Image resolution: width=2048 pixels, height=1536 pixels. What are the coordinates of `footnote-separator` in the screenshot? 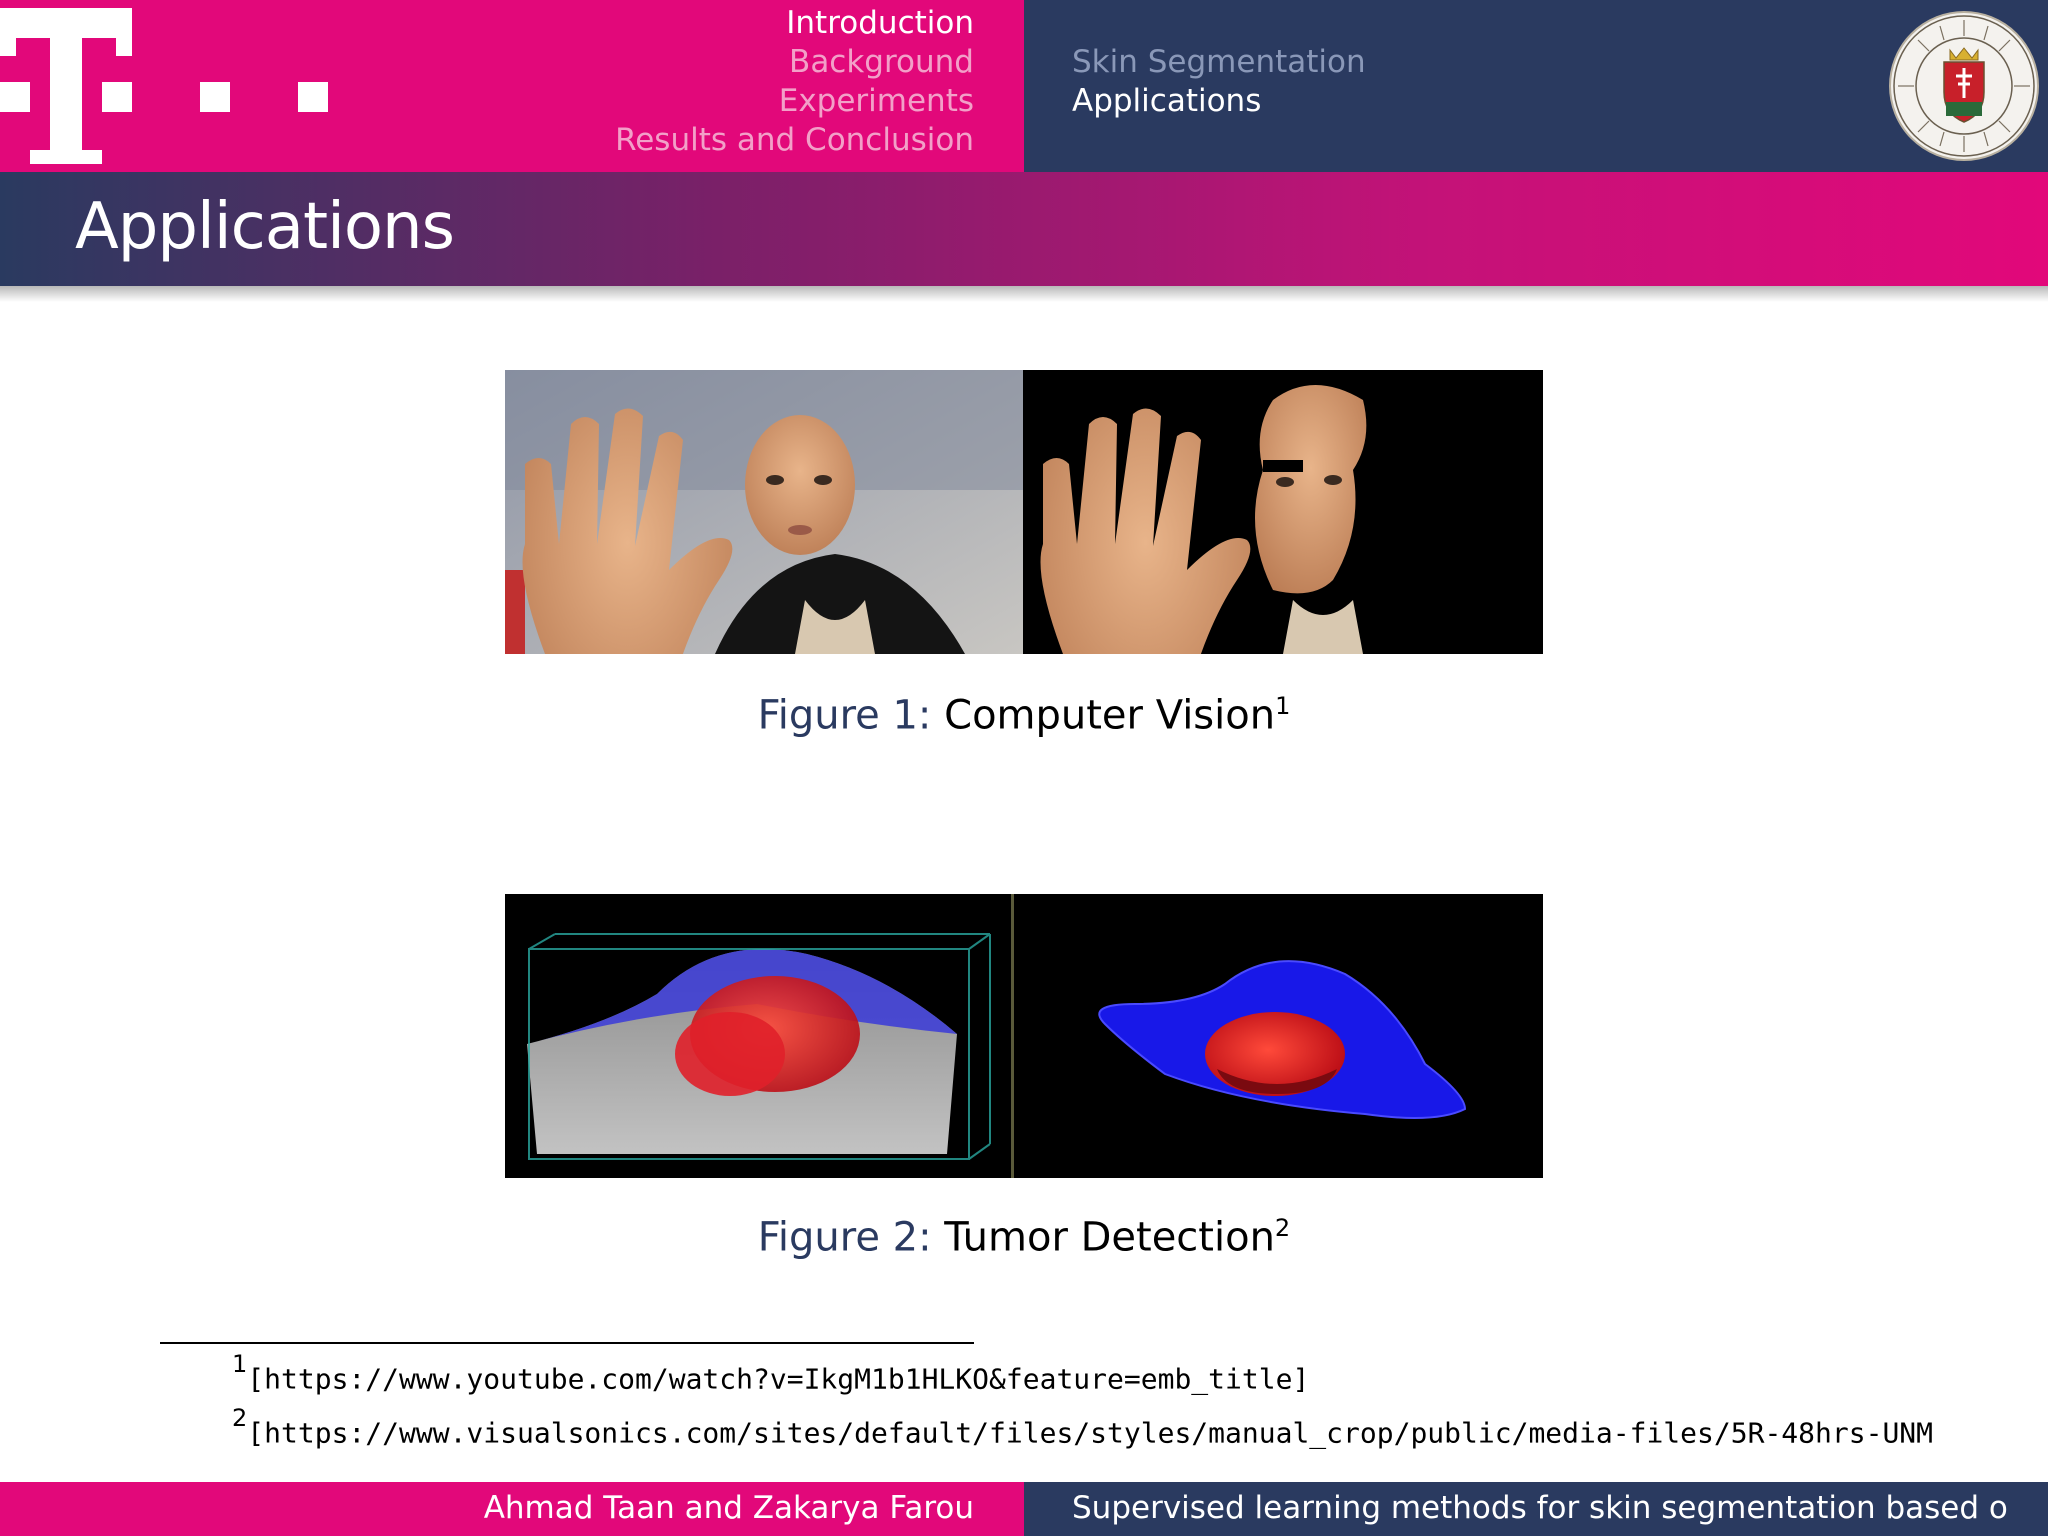 It's located at (567, 1343).